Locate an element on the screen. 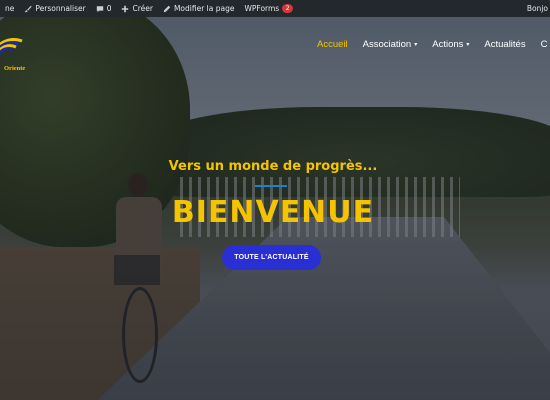  nav-item-actualites: Actualités is located at coordinates (504, 44).